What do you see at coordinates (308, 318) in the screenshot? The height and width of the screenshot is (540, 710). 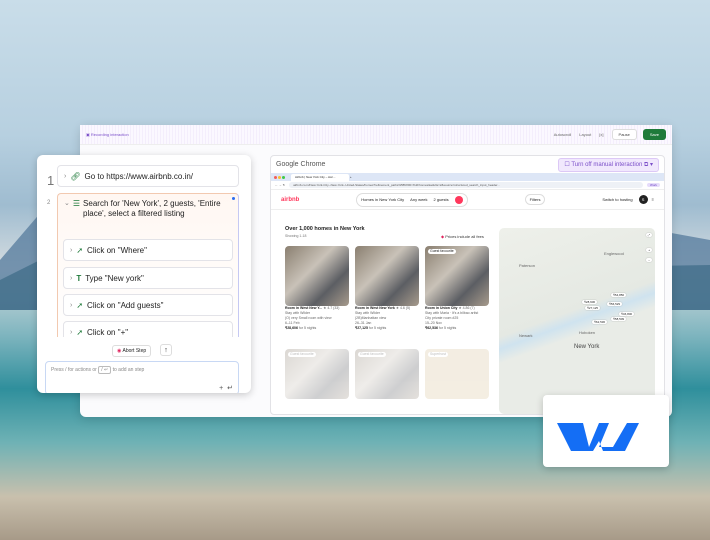 I see `listing-desc: (O) very Small room with view` at bounding box center [308, 318].